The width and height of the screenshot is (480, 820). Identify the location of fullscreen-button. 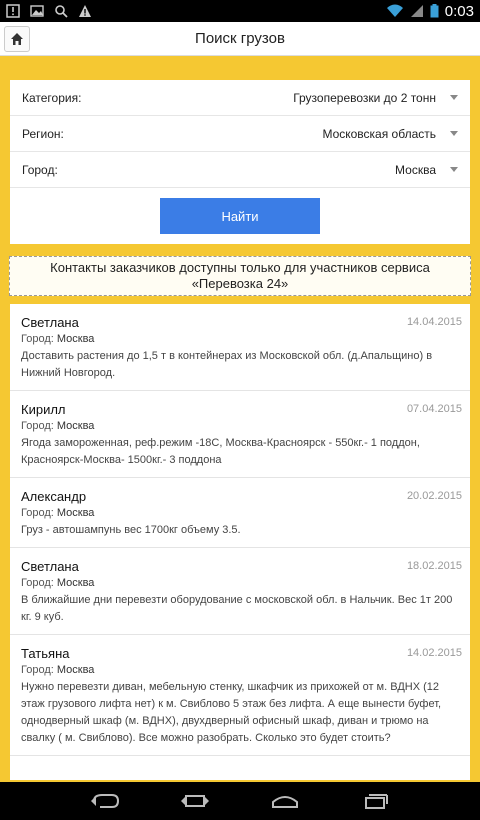
(195, 801).